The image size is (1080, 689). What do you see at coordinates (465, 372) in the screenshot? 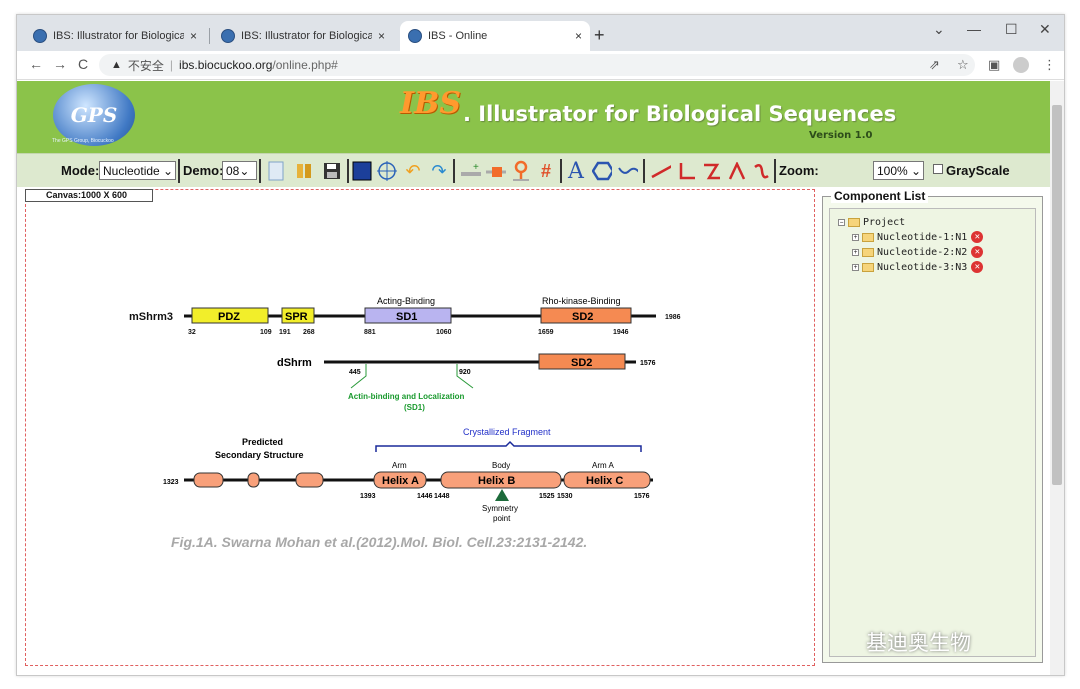
I see `position-label: 920` at bounding box center [465, 372].